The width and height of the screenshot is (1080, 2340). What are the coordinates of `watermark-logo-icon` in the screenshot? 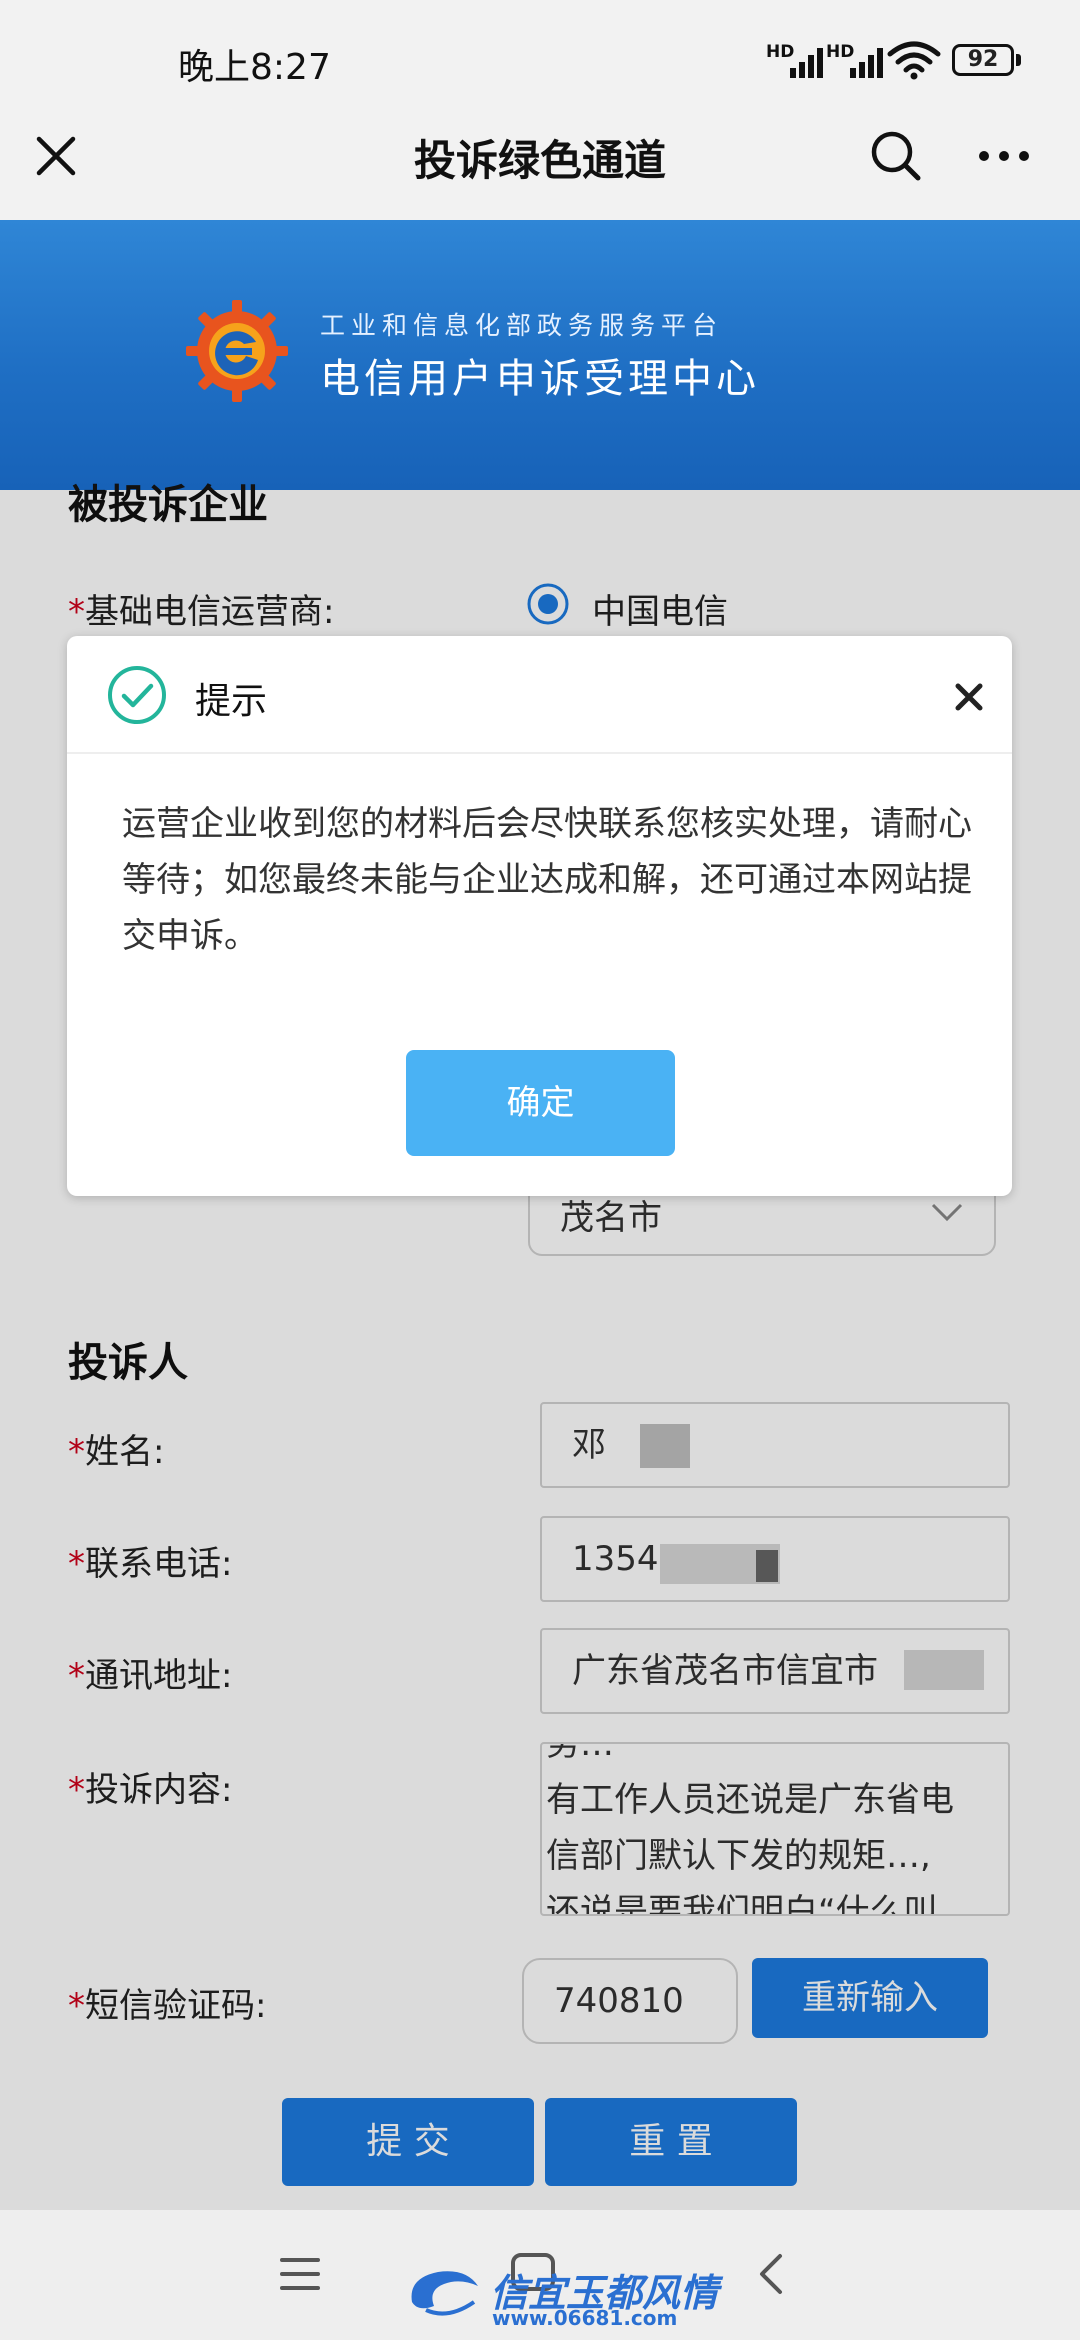 It's located at (444, 2293).